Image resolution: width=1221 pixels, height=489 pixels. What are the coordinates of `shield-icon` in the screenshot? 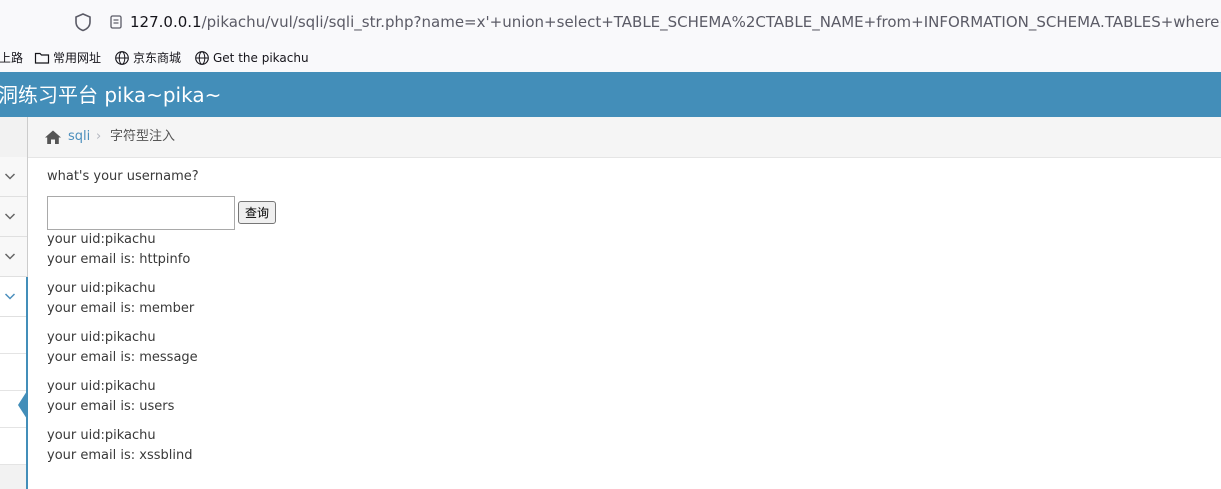 It's located at (83, 22).